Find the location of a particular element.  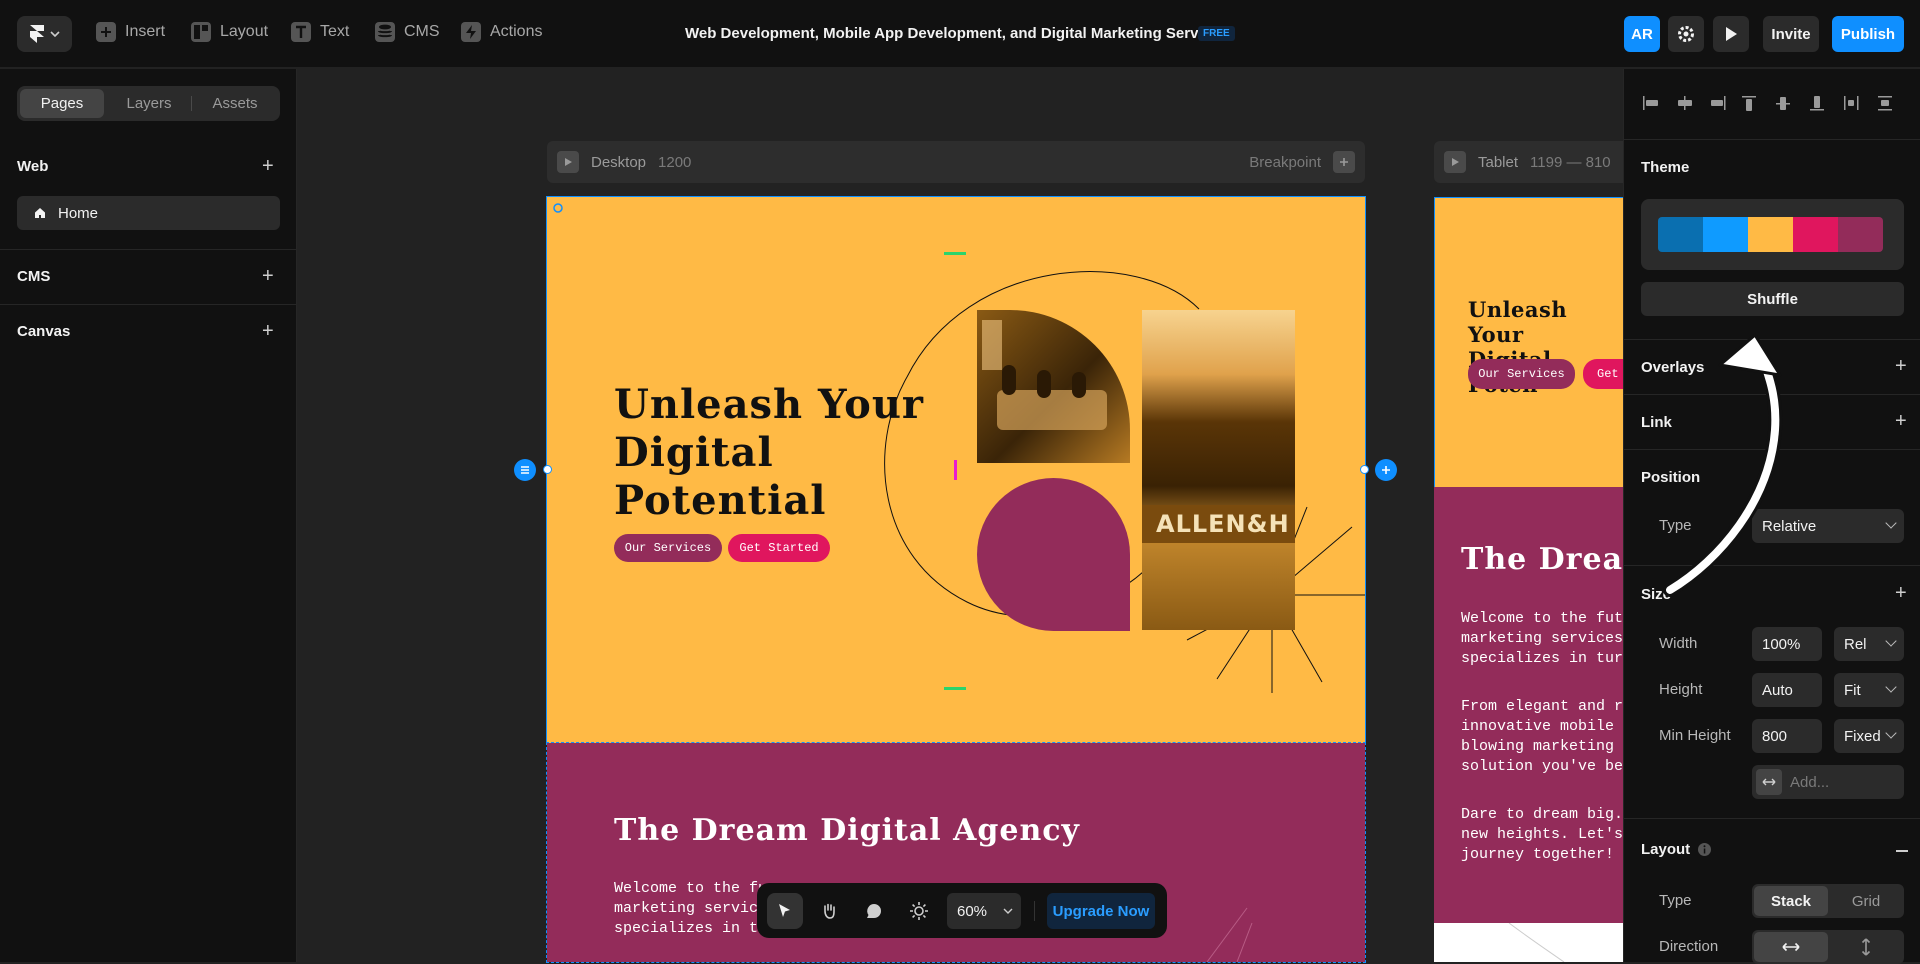

info-icon is located at coordinates (1704, 849).